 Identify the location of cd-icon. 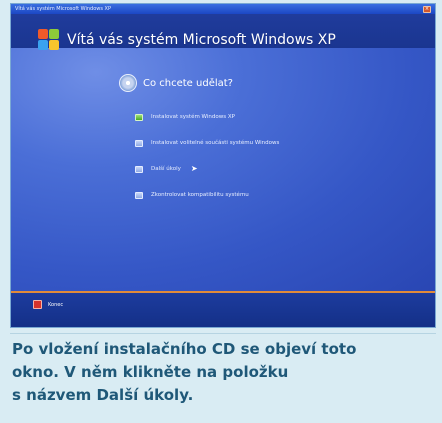
(128, 83).